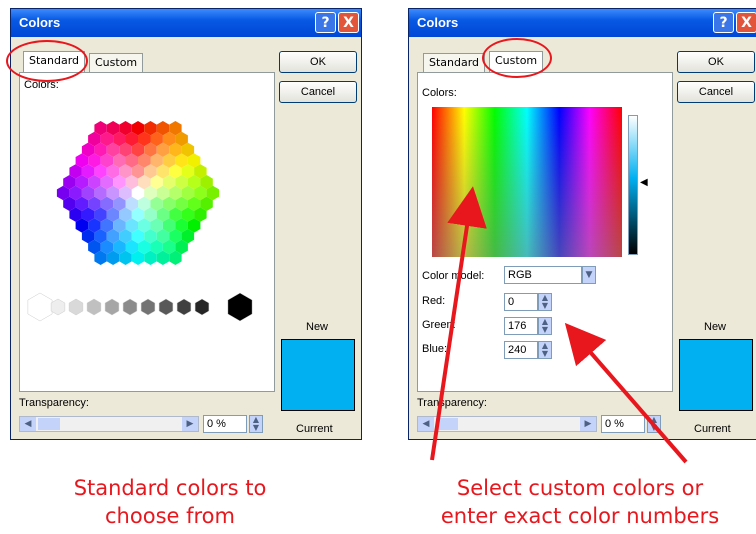 Image resolution: width=756 pixels, height=534 pixels. What do you see at coordinates (458, 323) in the screenshot?
I see `arrow-to-spectrum` at bounding box center [458, 323].